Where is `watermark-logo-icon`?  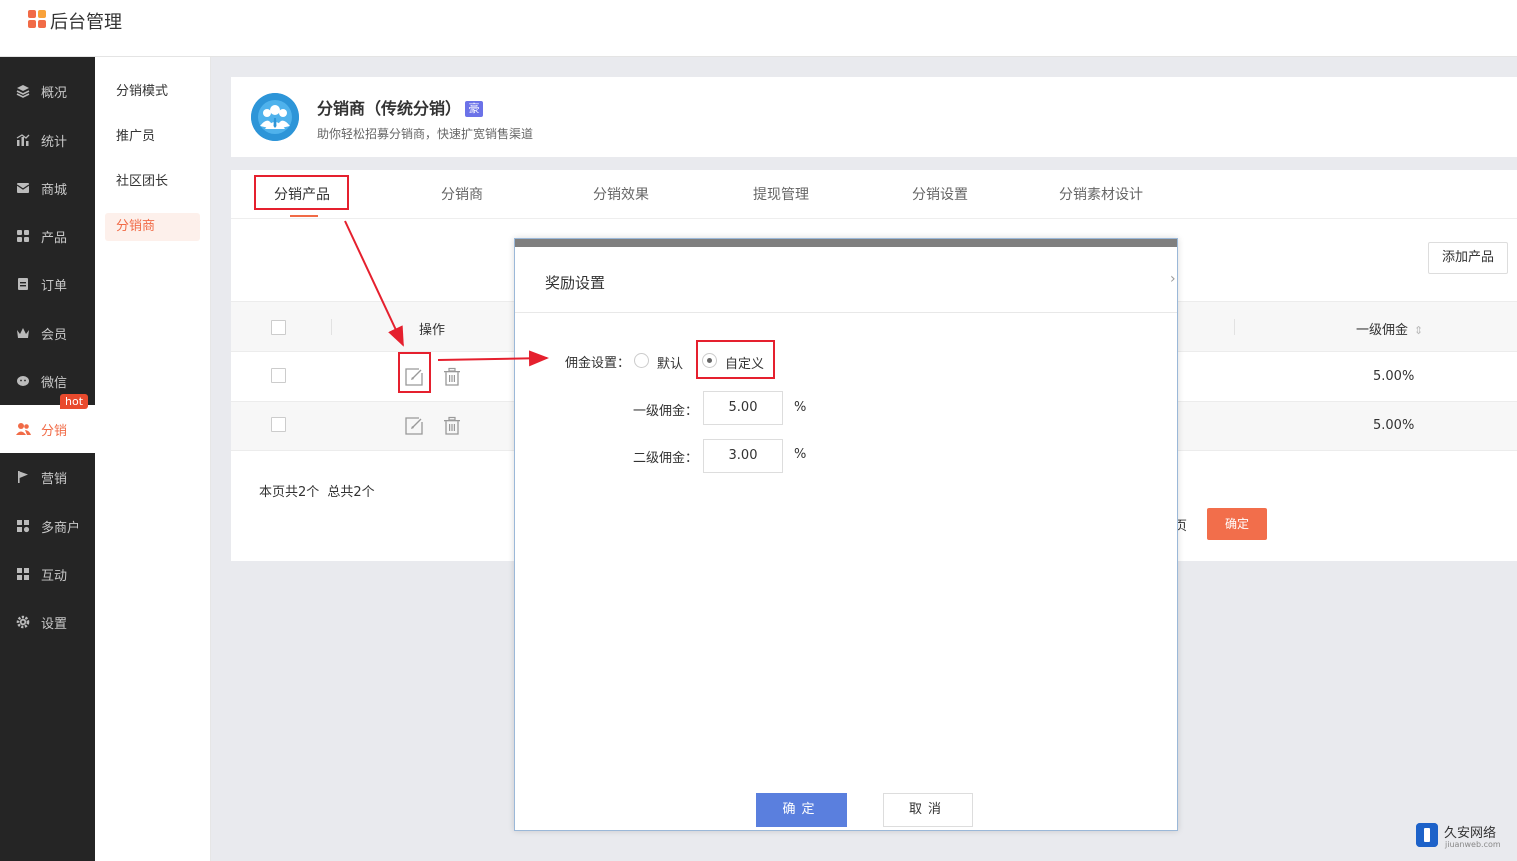
watermark-logo-icon is located at coordinates (1427, 835).